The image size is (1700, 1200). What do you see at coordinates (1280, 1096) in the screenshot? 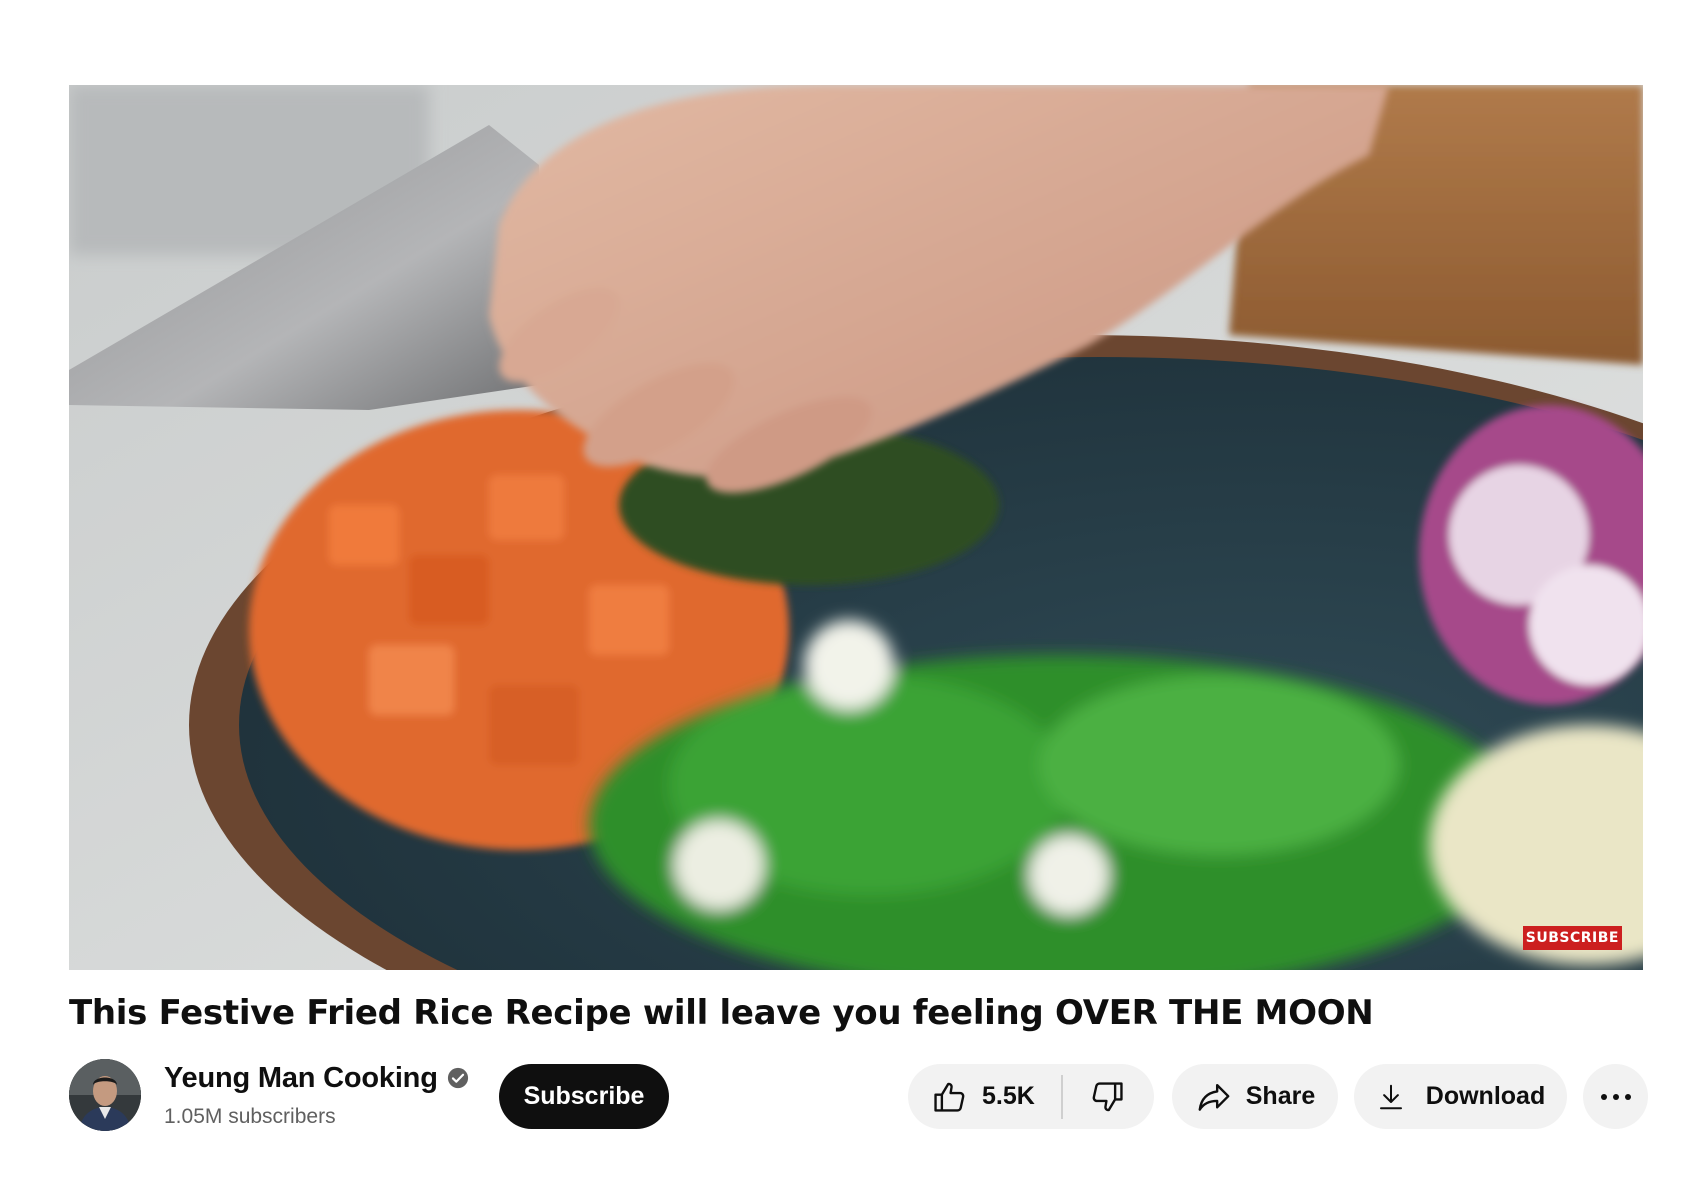
I see `share-label: Share` at bounding box center [1280, 1096].